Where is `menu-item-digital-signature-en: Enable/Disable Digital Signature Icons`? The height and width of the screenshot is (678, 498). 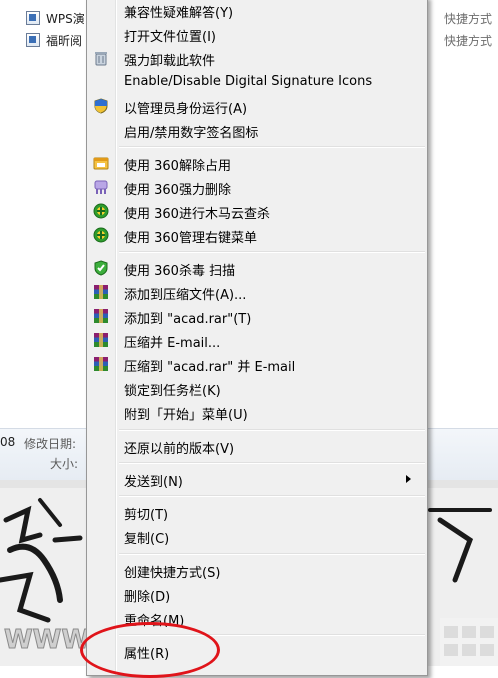
menu-item-digital-signature-en: Enable/Disable Digital Signature Icons is located at coordinates (257, 82).